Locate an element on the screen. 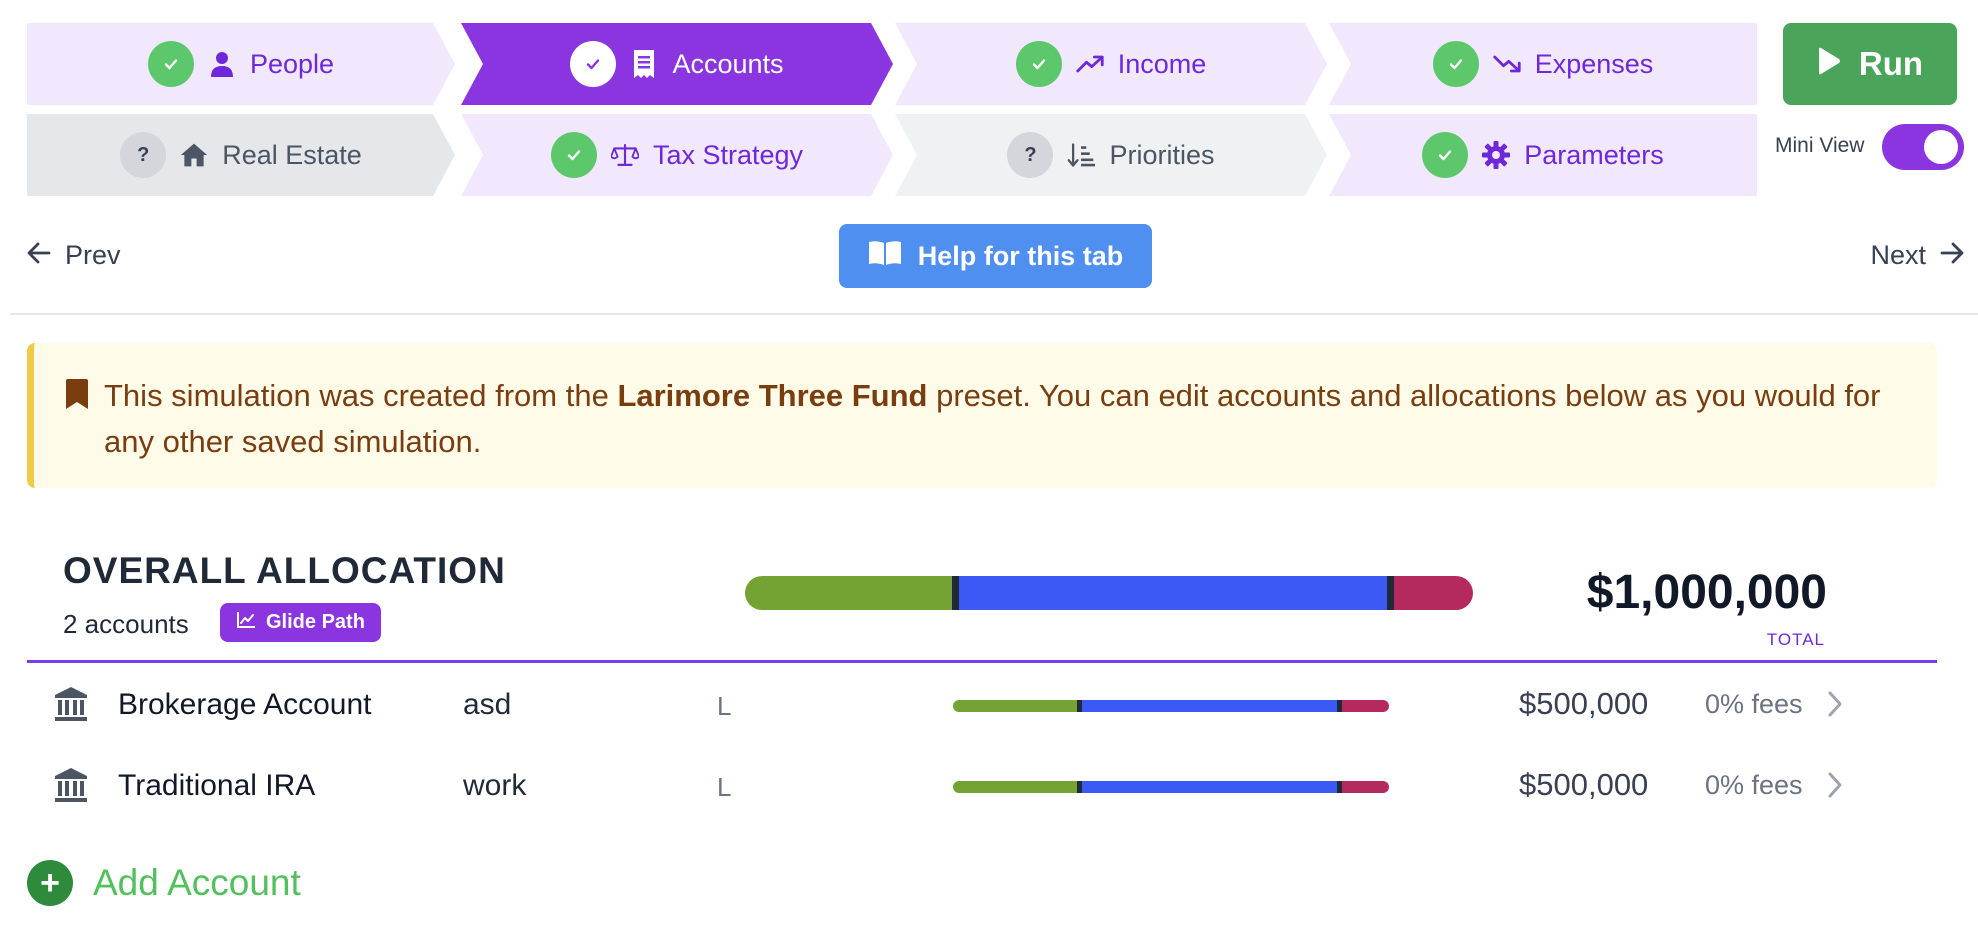 The width and height of the screenshot is (1978, 940). account-row: Brokerage Account asd L $500,000 0% fees is located at coordinates (982, 706).